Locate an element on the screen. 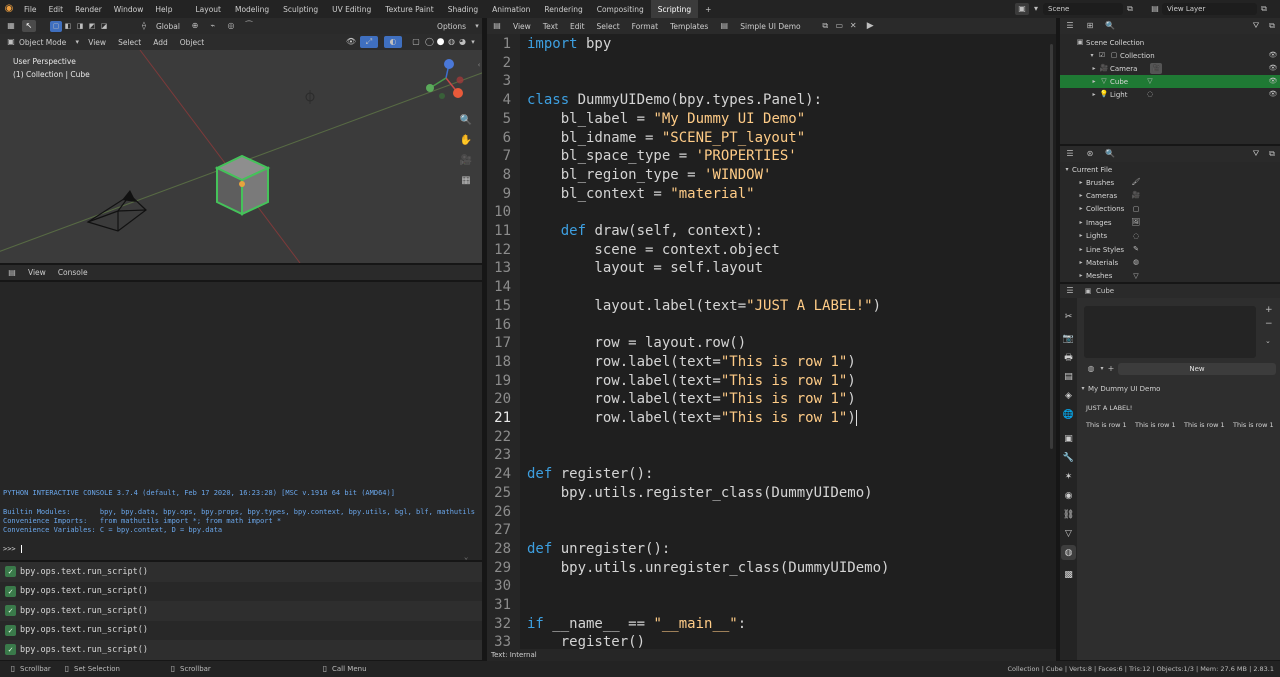  code-line: bl_idname = "SCENE_PT_layout" is located at coordinates (666, 138).